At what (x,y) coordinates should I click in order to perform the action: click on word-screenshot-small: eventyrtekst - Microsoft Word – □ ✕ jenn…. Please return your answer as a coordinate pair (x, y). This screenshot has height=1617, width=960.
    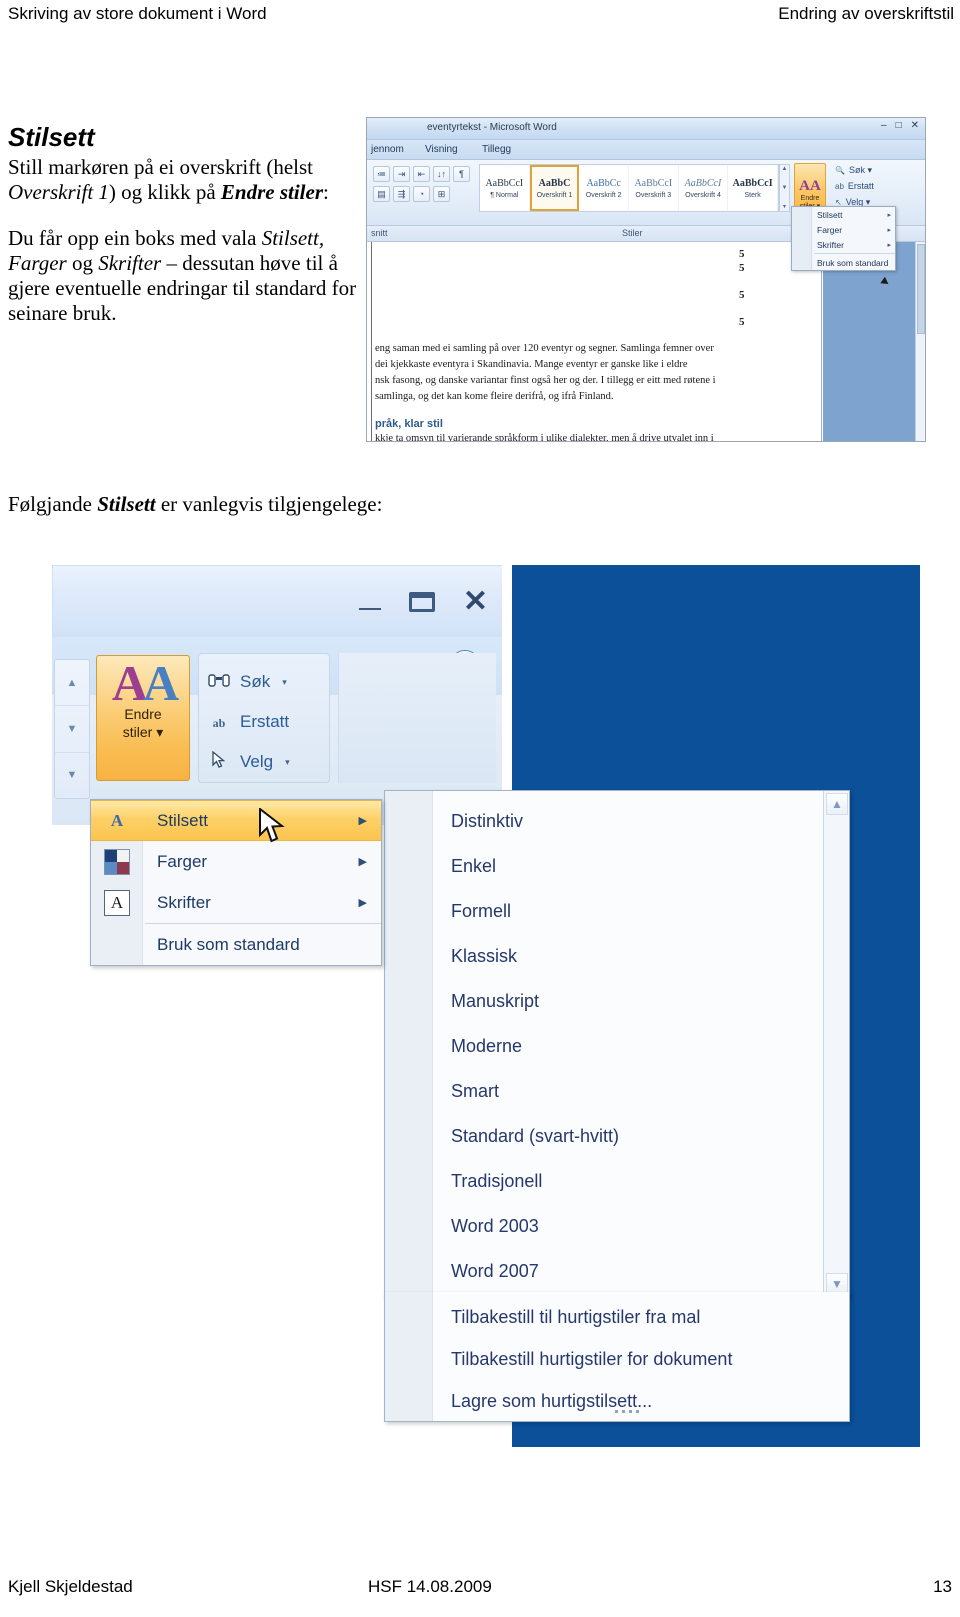
    Looking at the image, I should click on (646, 279).